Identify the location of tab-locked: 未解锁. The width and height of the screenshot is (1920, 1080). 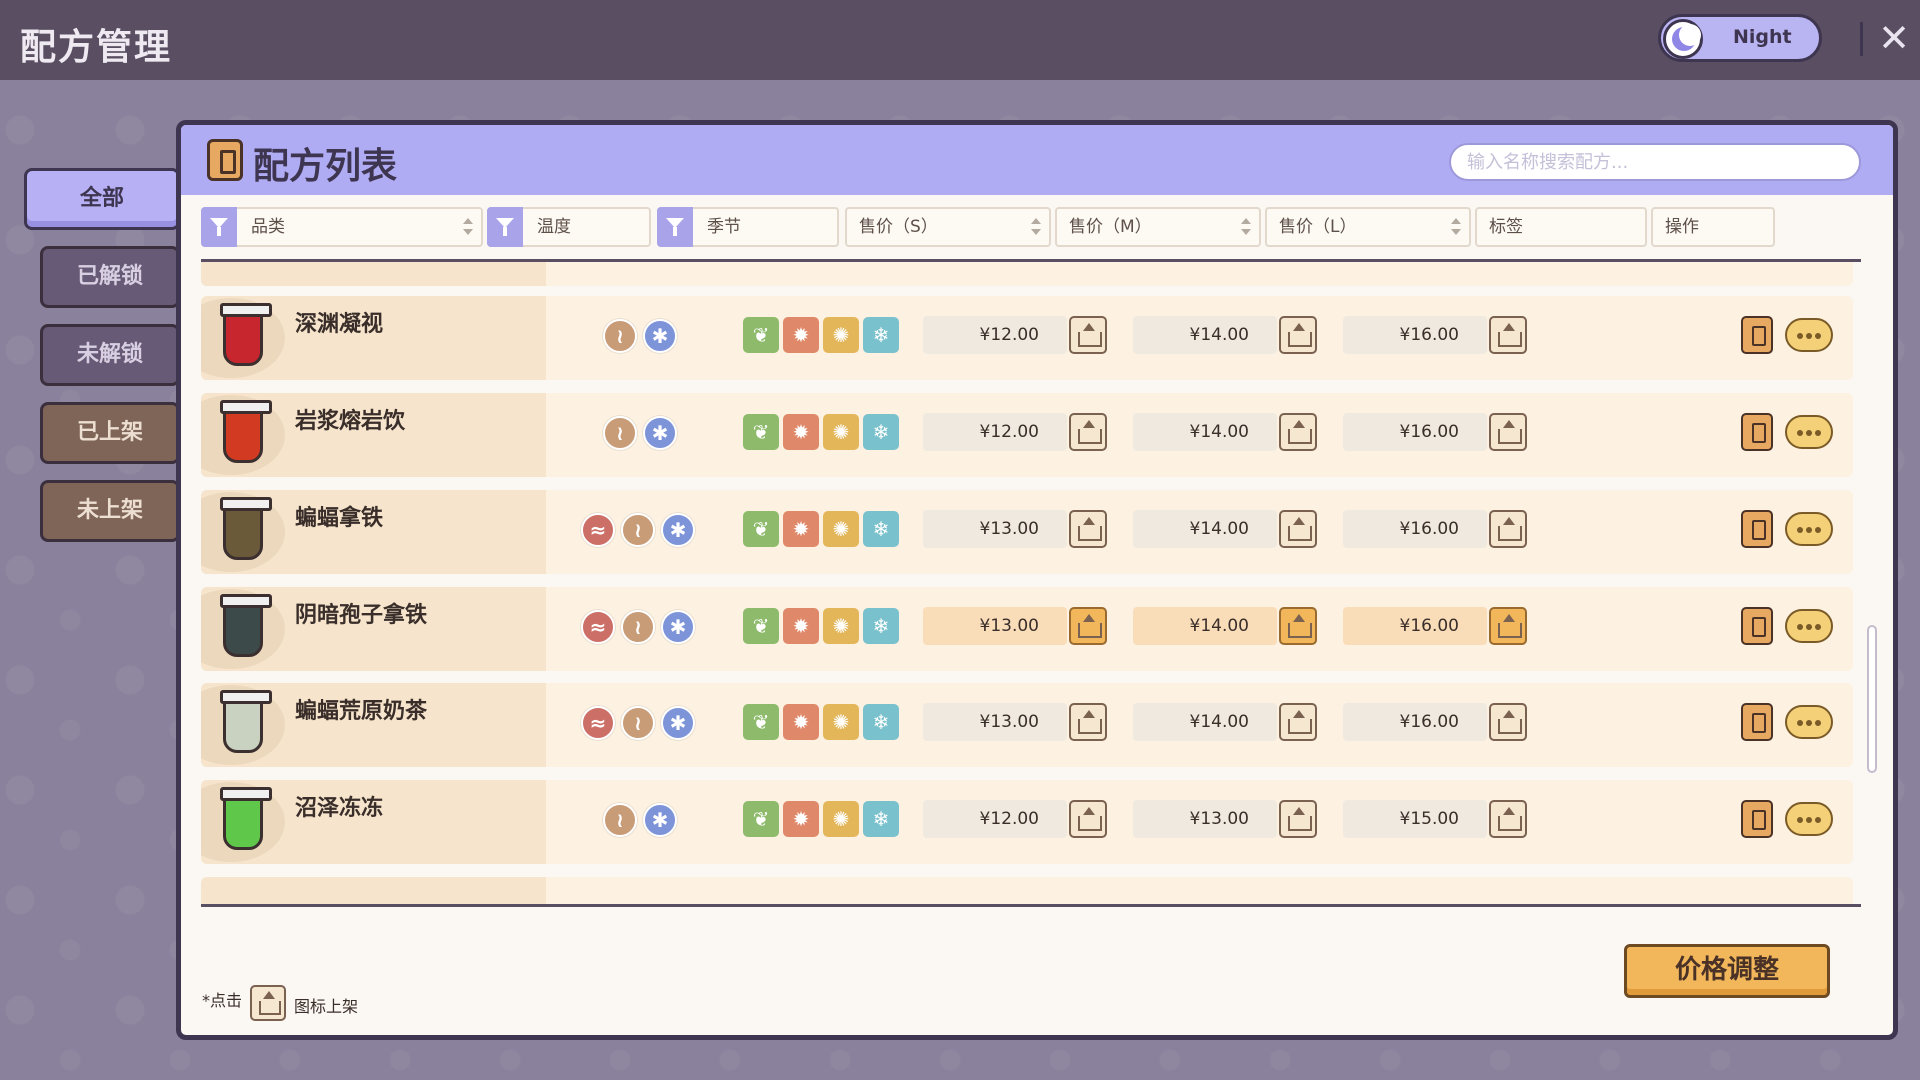
(110, 355).